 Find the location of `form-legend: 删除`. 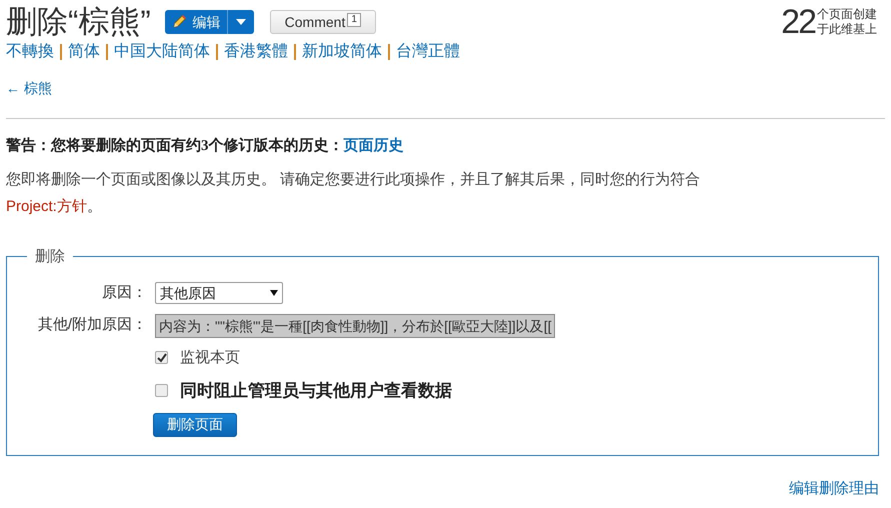

form-legend: 删除 is located at coordinates (50, 257).